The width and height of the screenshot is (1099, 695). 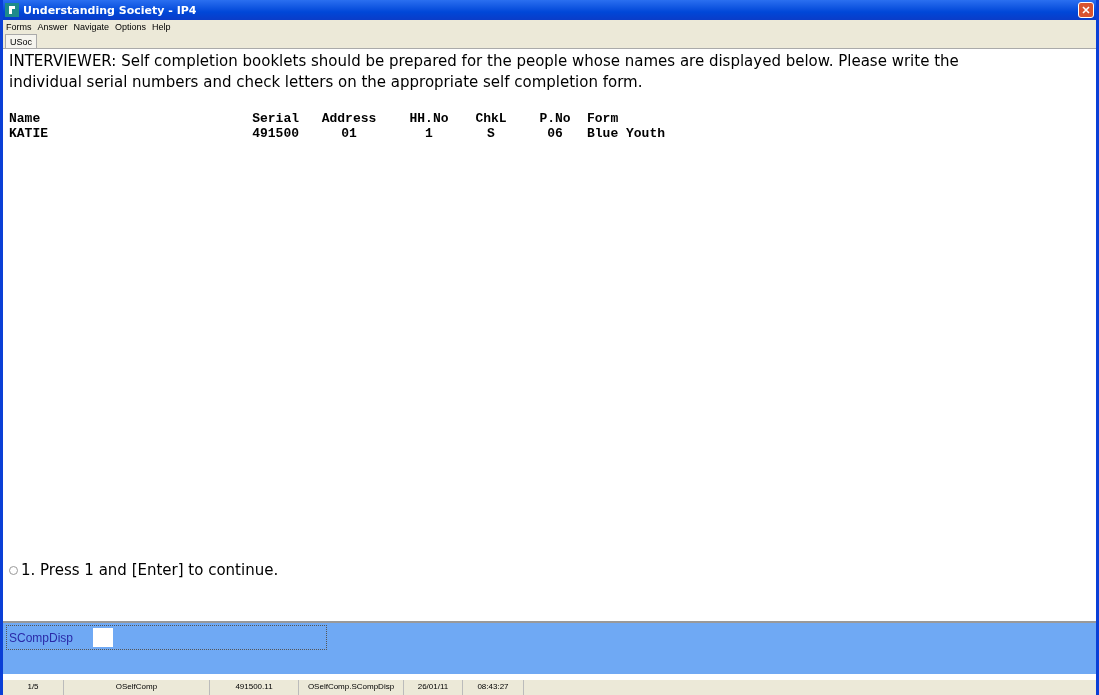 I want to click on status-cell: OSelfComp.SCompDisp, so click(x=351, y=687).